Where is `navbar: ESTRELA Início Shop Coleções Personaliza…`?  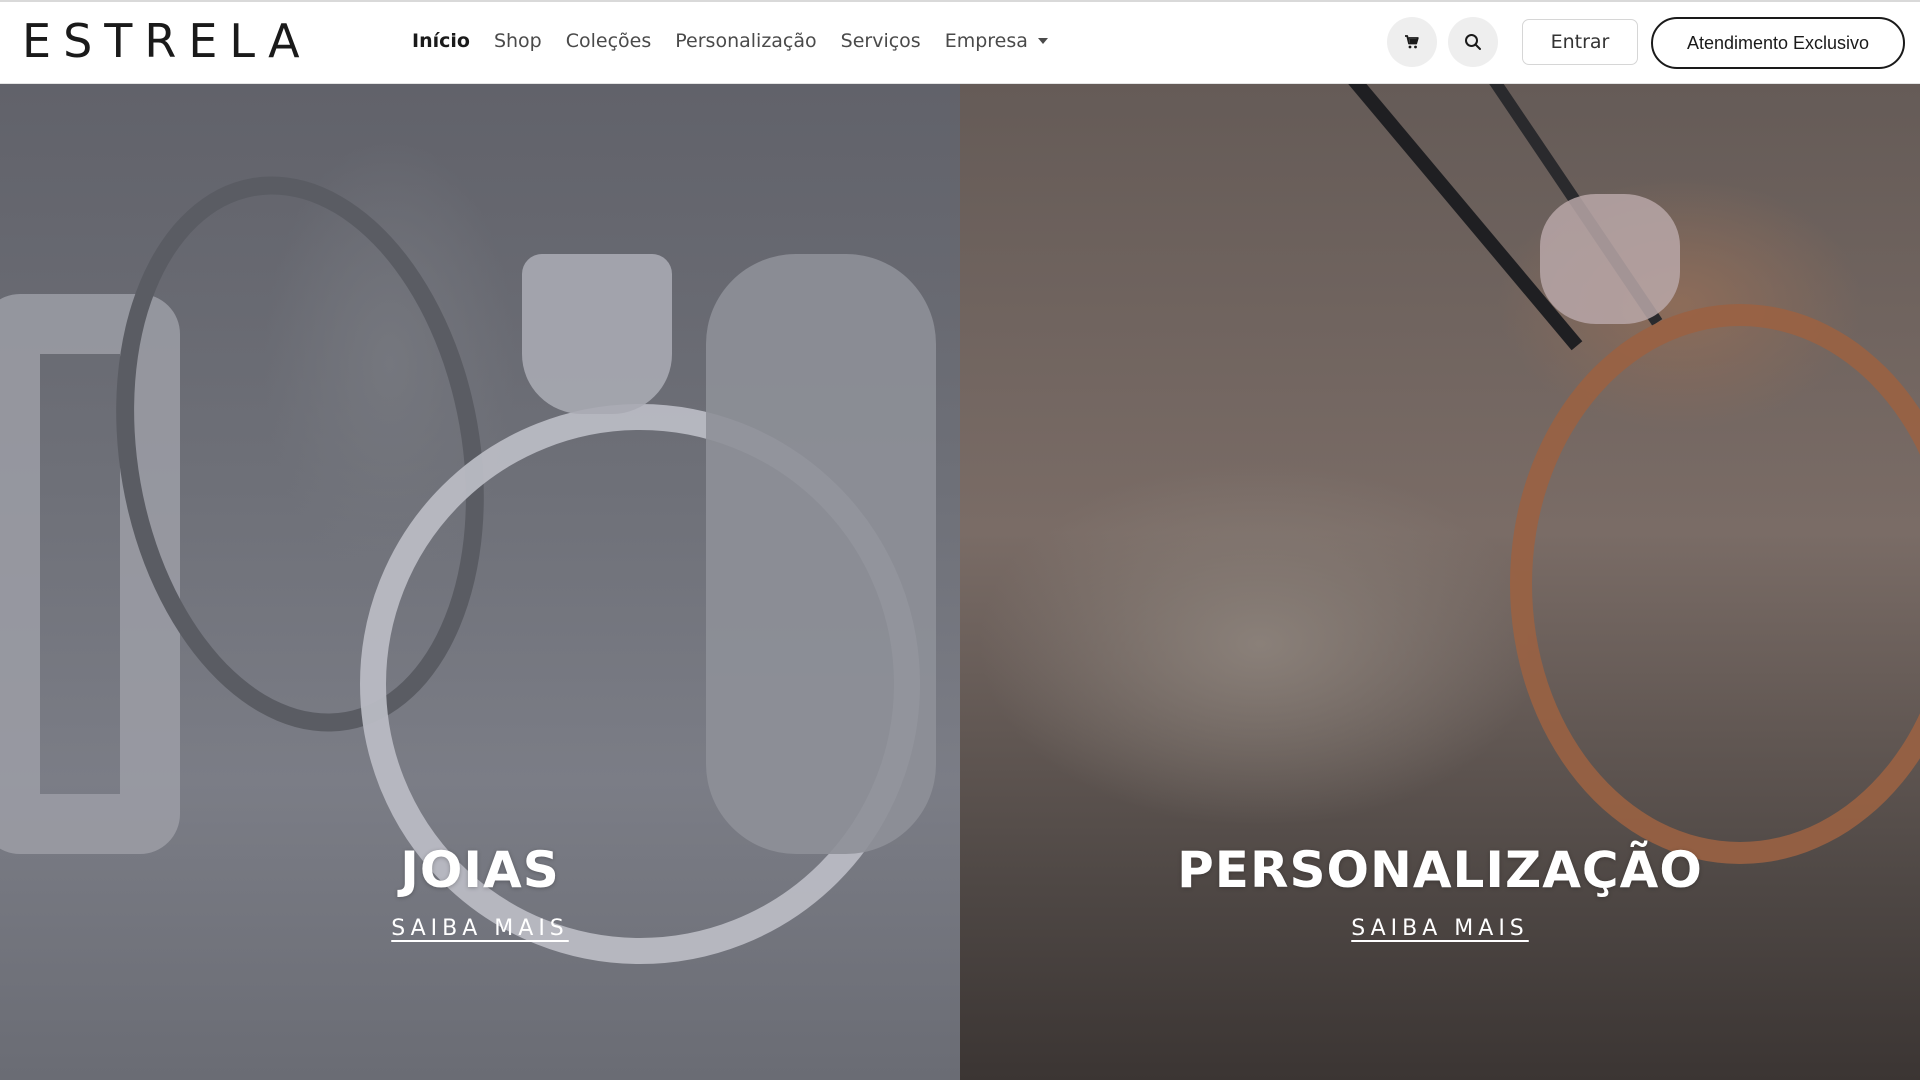
navbar: ESTRELA Início Shop Coleções Personaliza… is located at coordinates (960, 42).